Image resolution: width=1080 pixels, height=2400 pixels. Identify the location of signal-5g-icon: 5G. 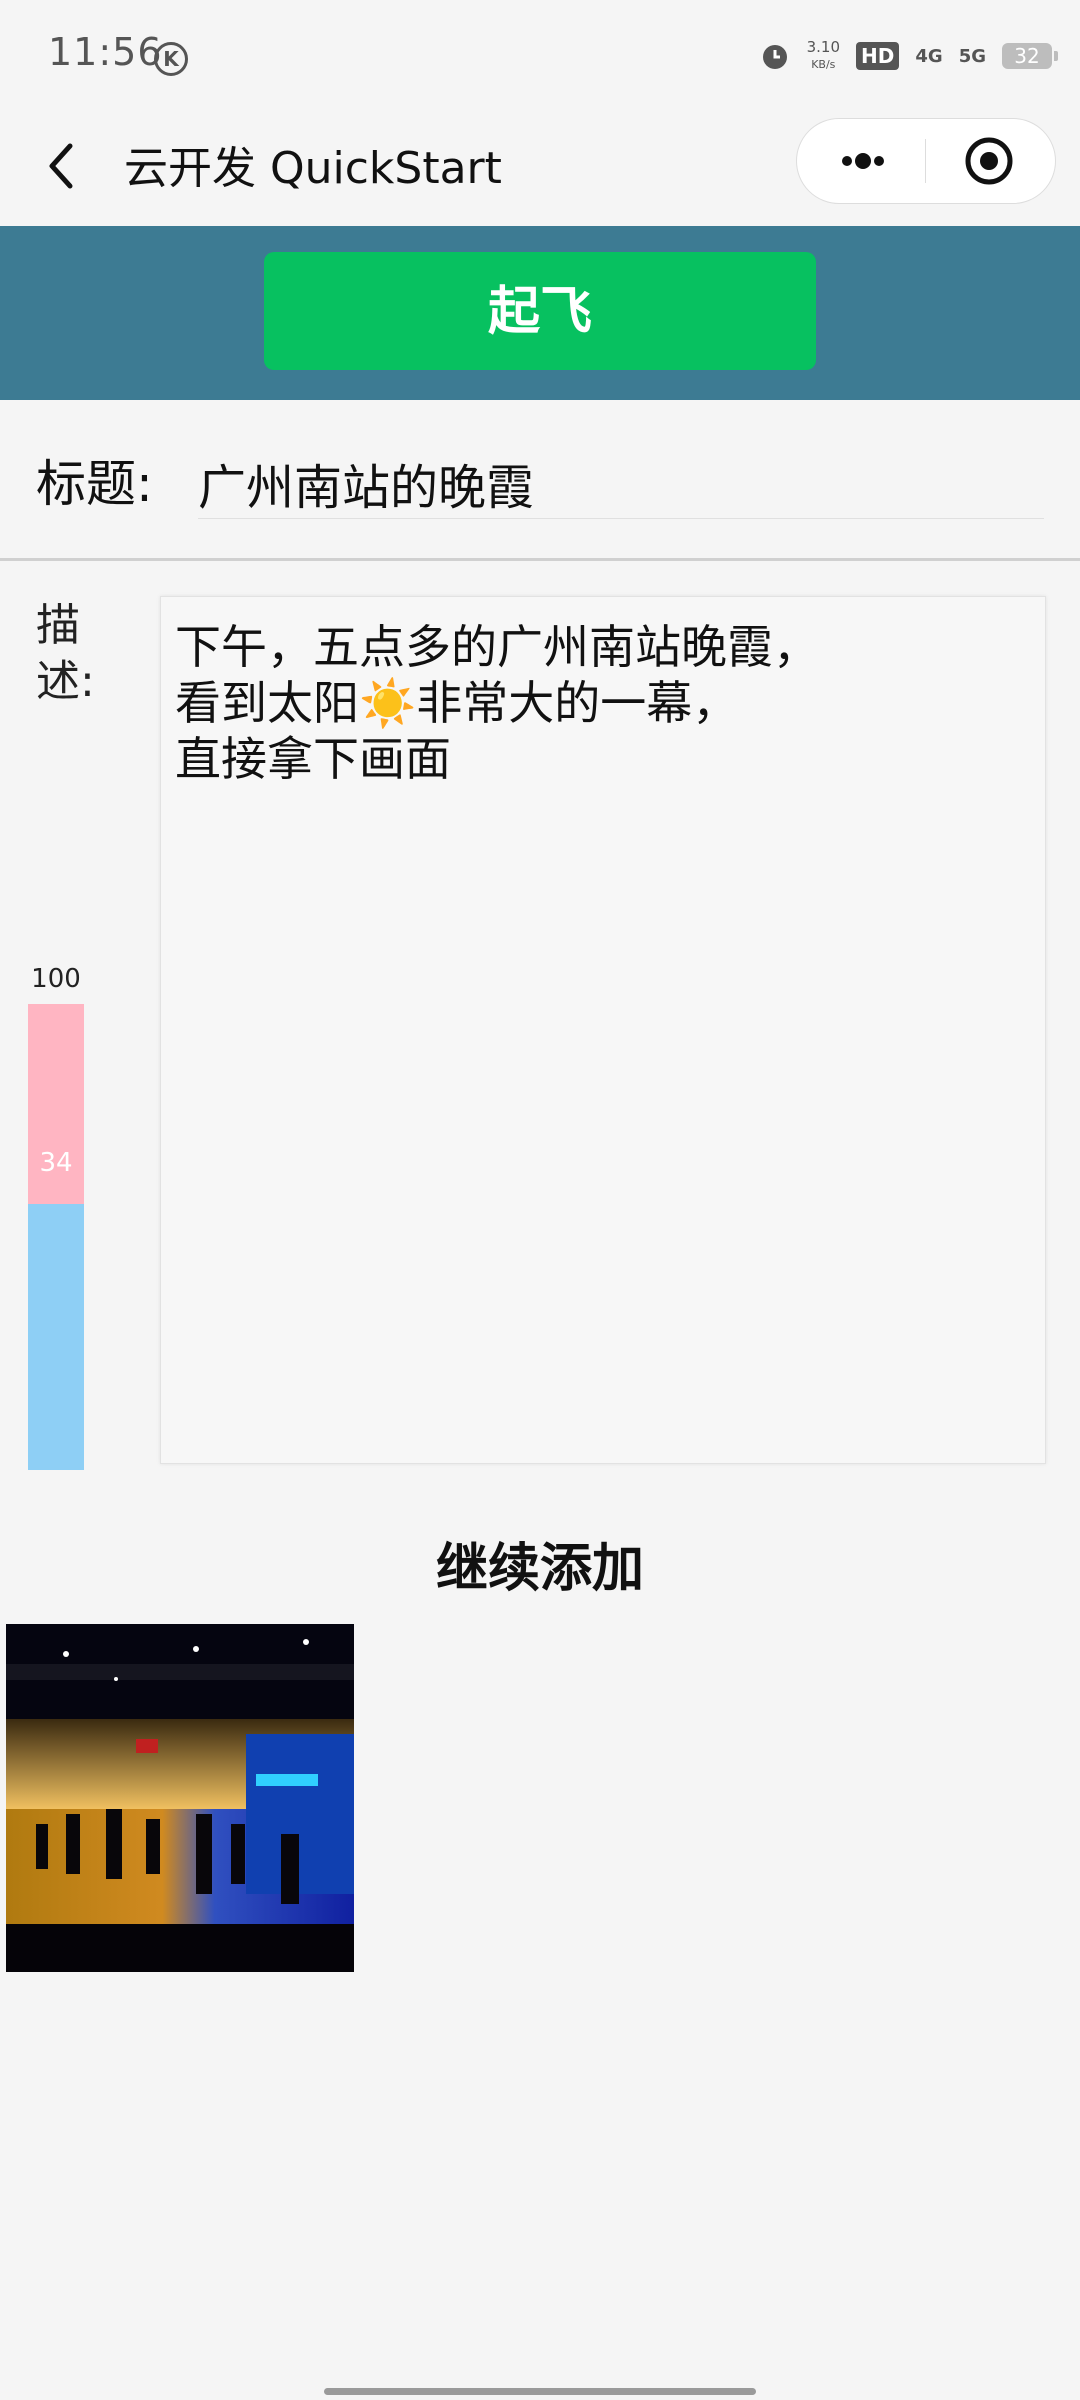
(972, 56).